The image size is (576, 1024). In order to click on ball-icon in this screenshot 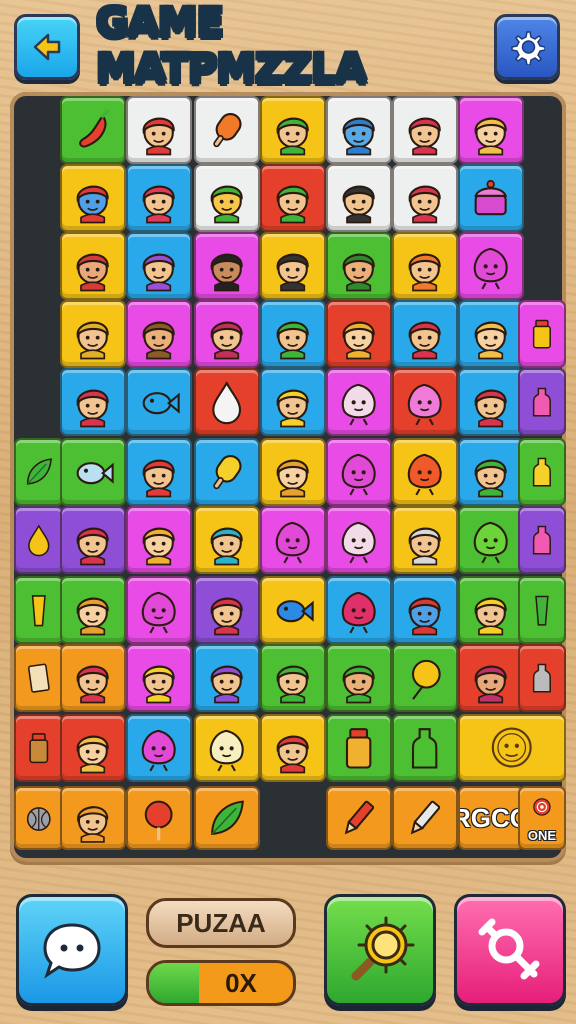, I will do `click(39, 819)`.